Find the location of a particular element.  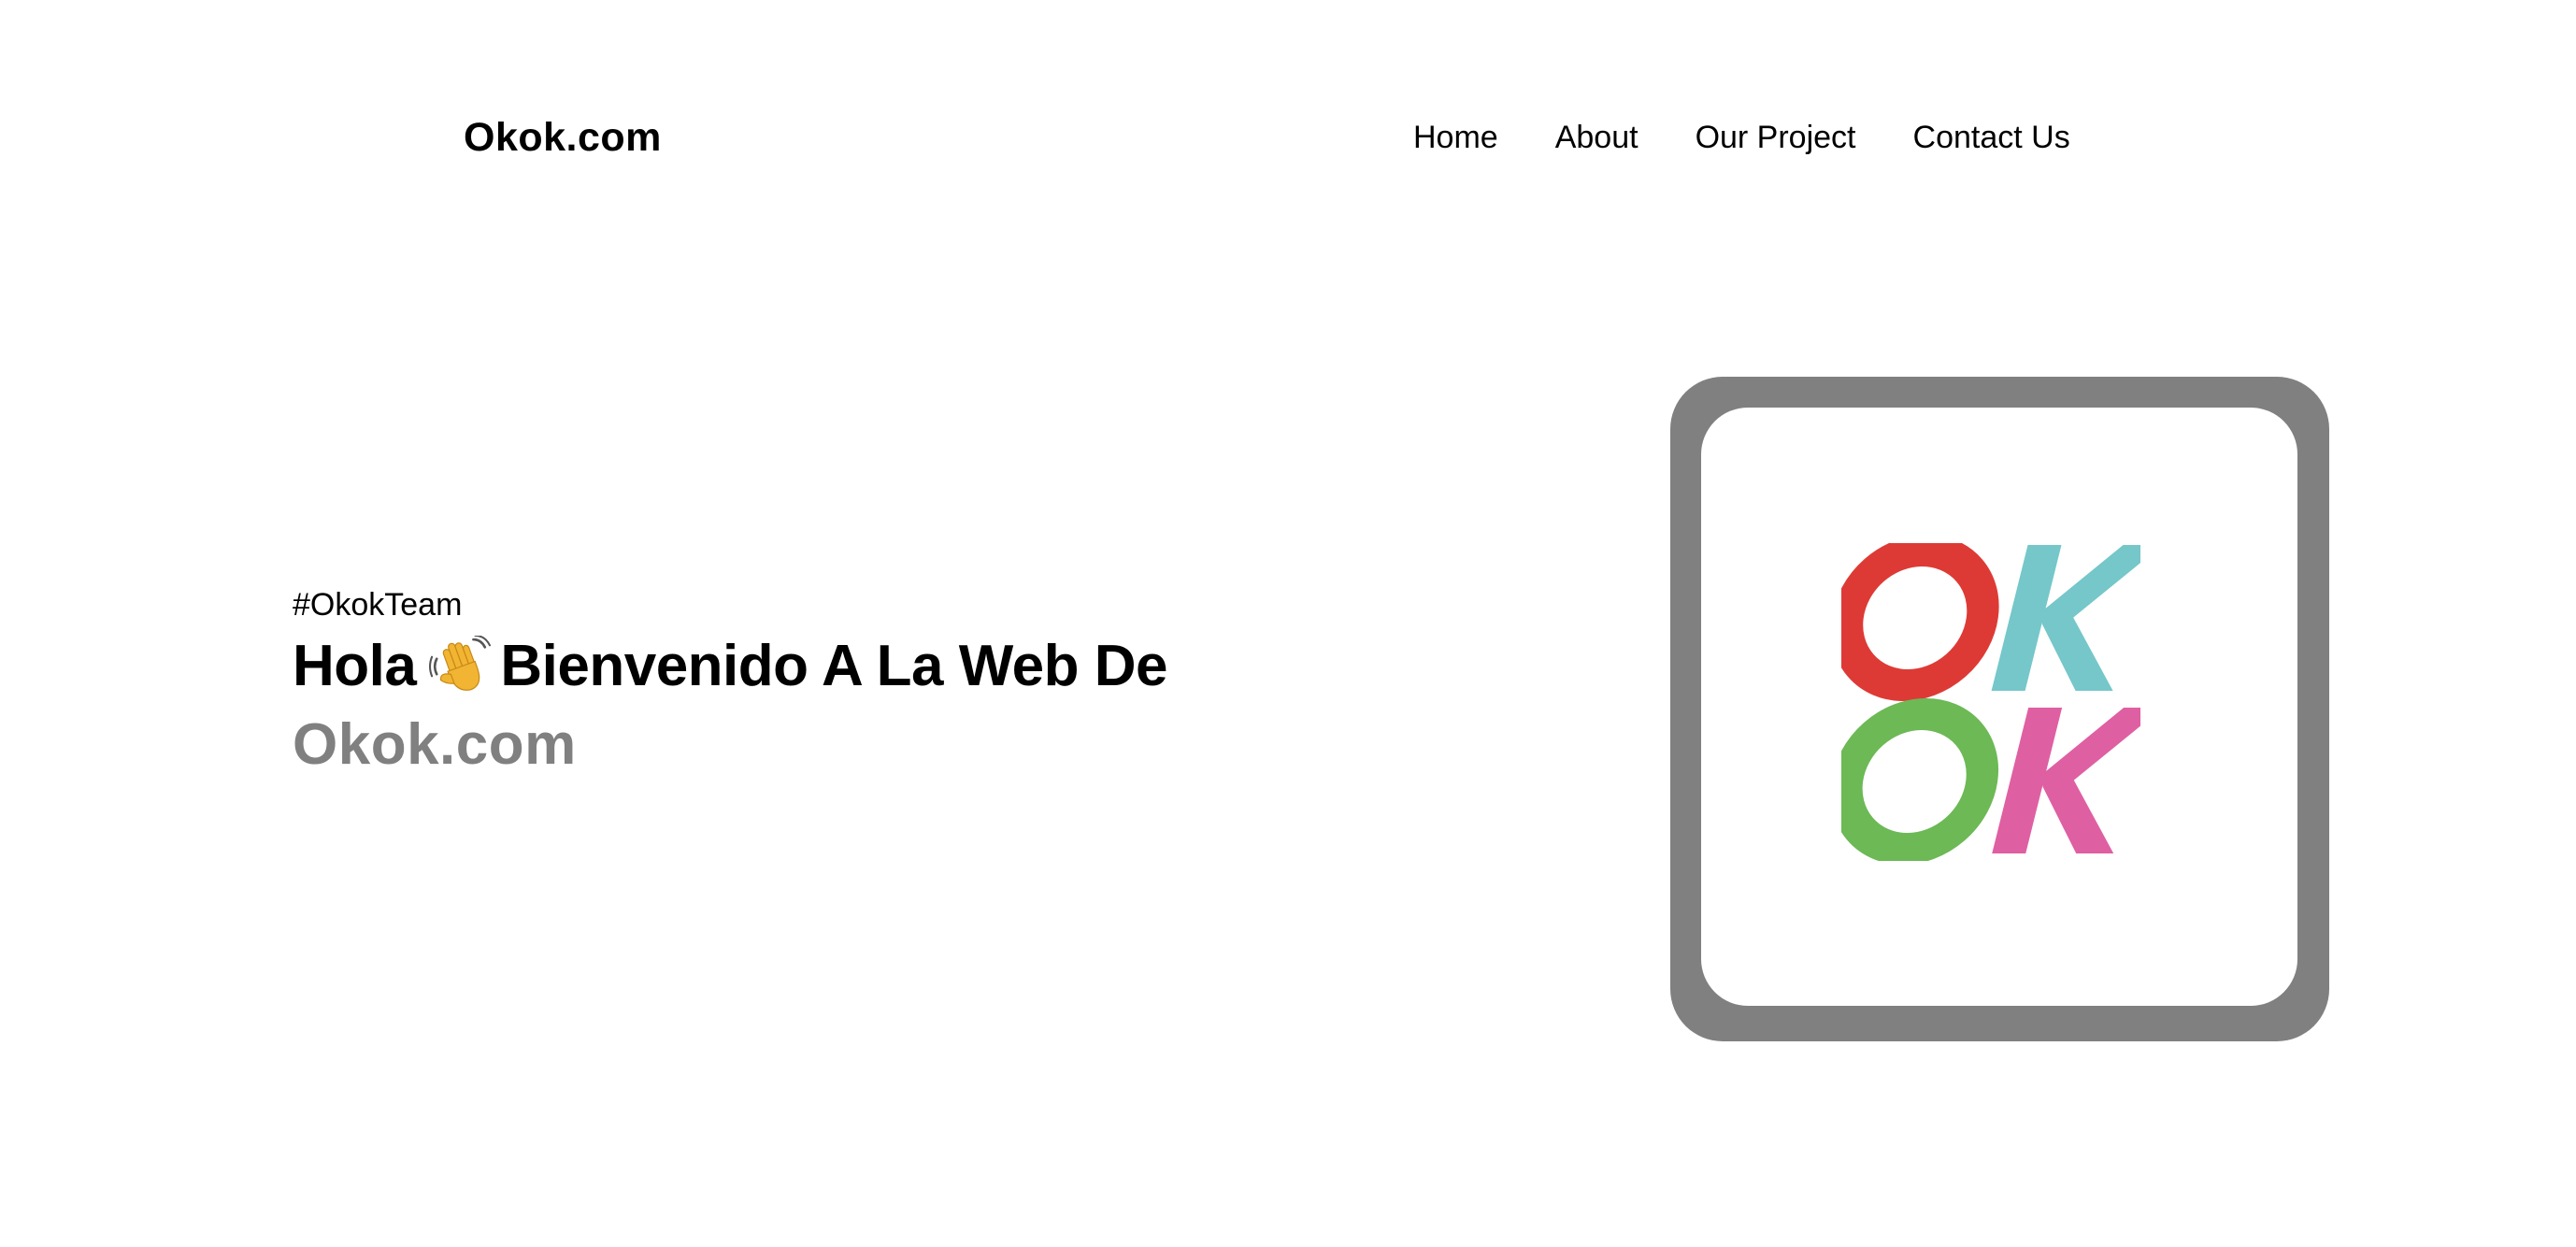

hero-greeting: Hola is located at coordinates (355, 666).